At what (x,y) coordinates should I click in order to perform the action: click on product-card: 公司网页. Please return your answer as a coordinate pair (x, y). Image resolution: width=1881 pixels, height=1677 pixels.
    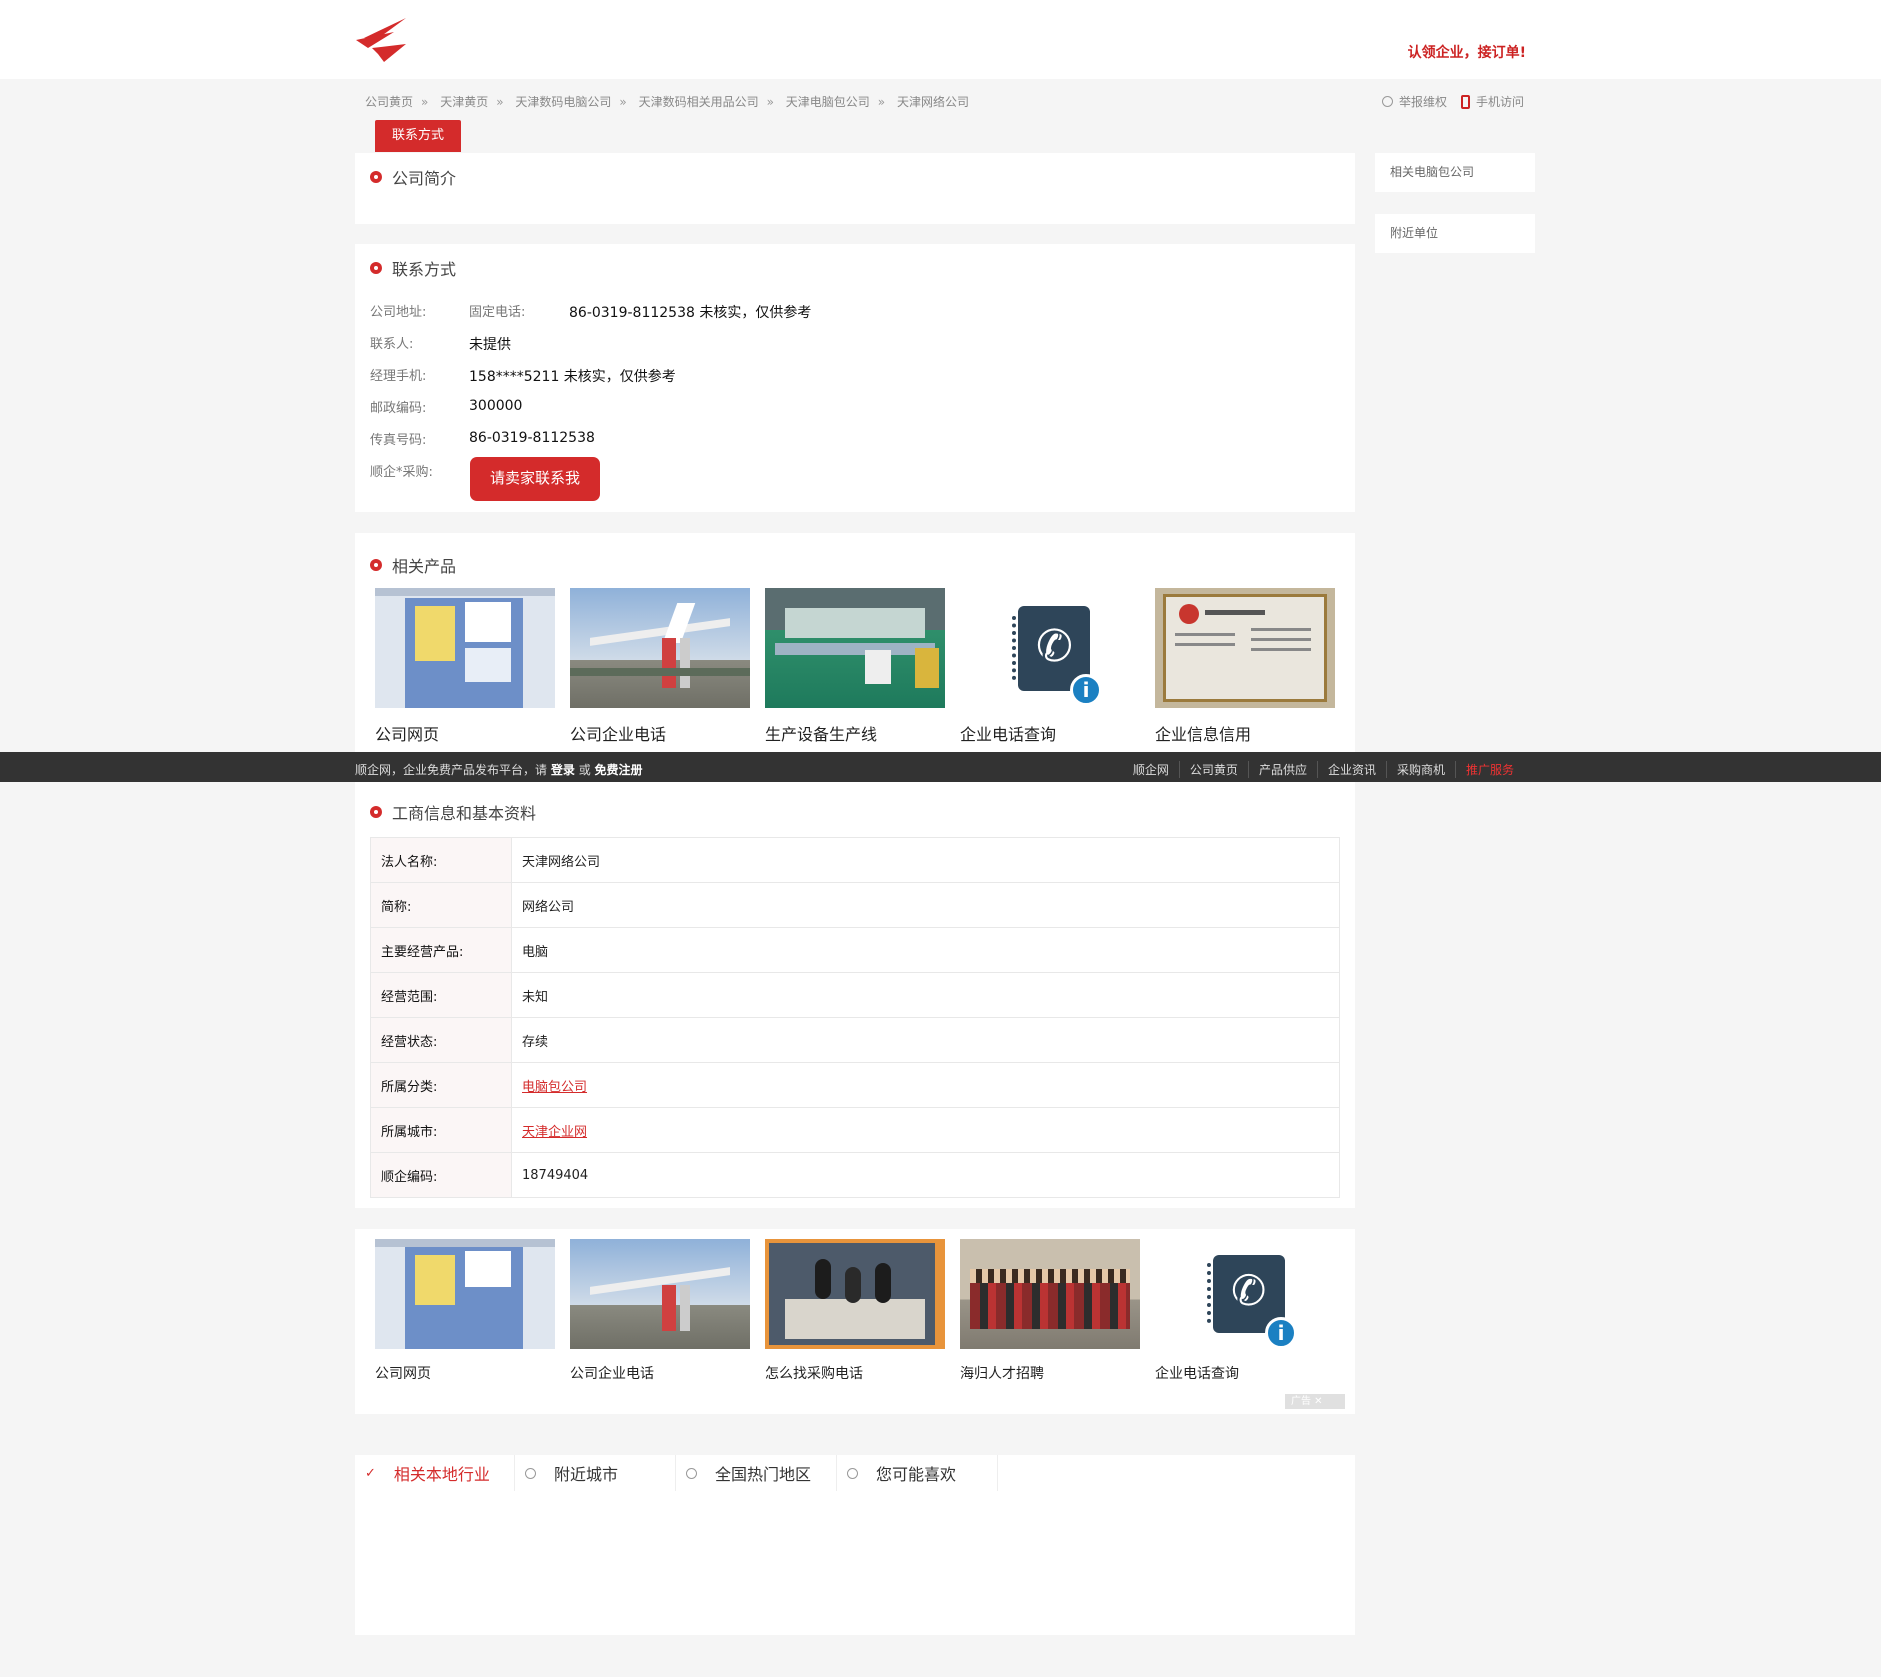
    Looking at the image, I should click on (465, 666).